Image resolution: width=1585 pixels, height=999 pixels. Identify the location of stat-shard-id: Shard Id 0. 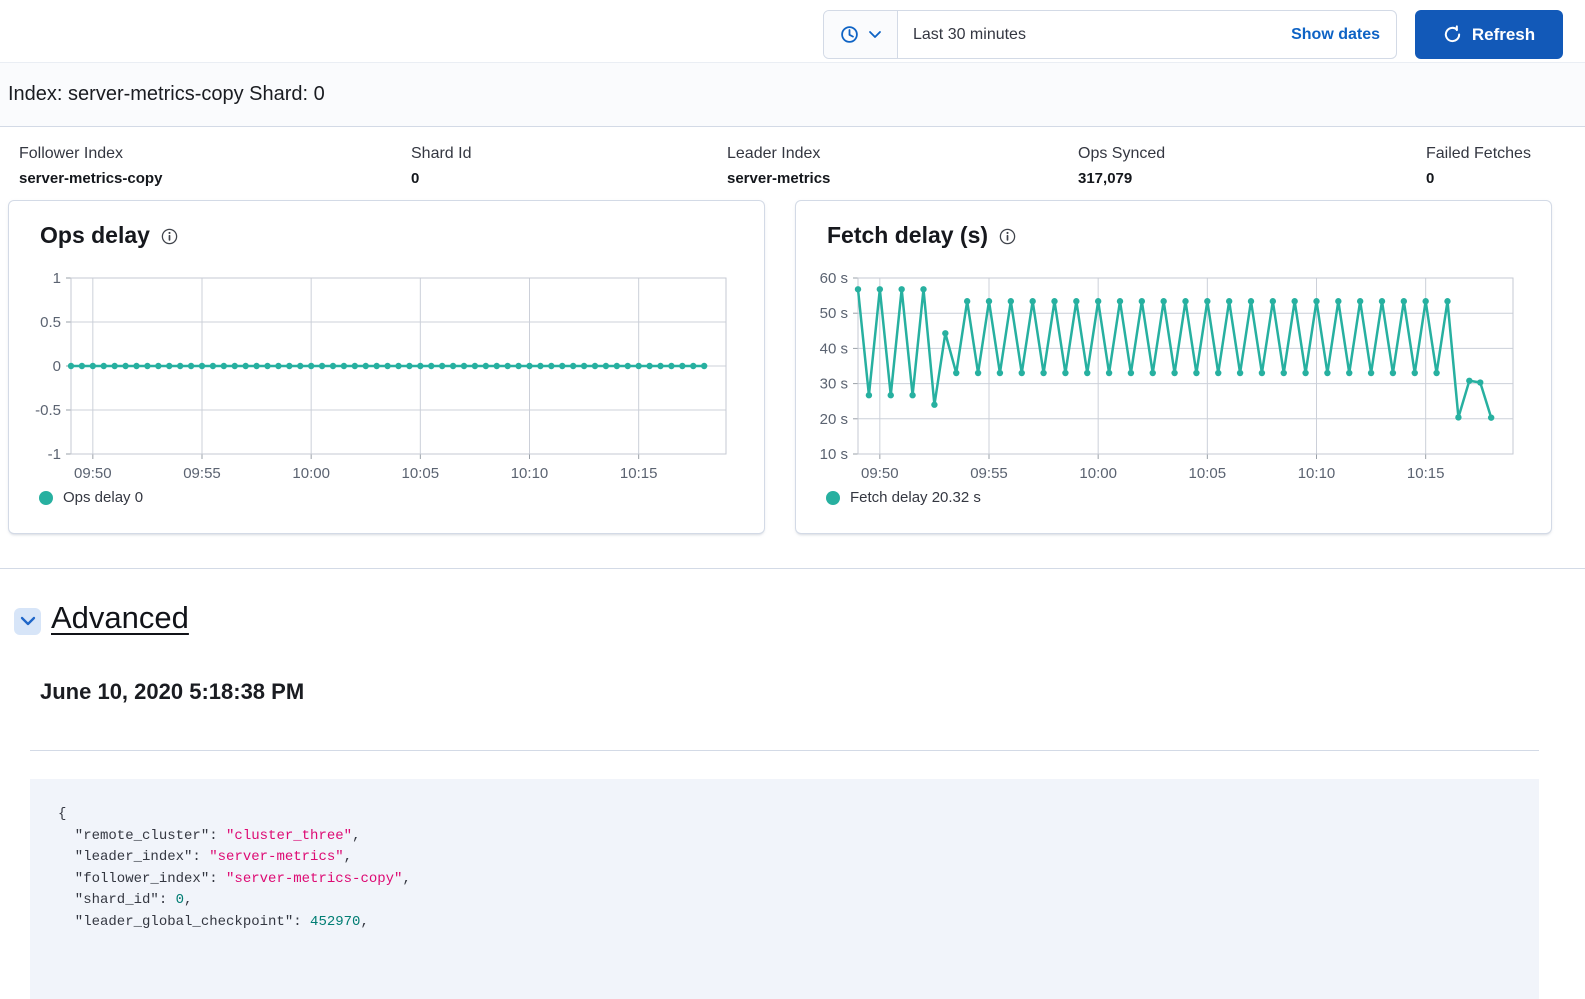
(441, 166).